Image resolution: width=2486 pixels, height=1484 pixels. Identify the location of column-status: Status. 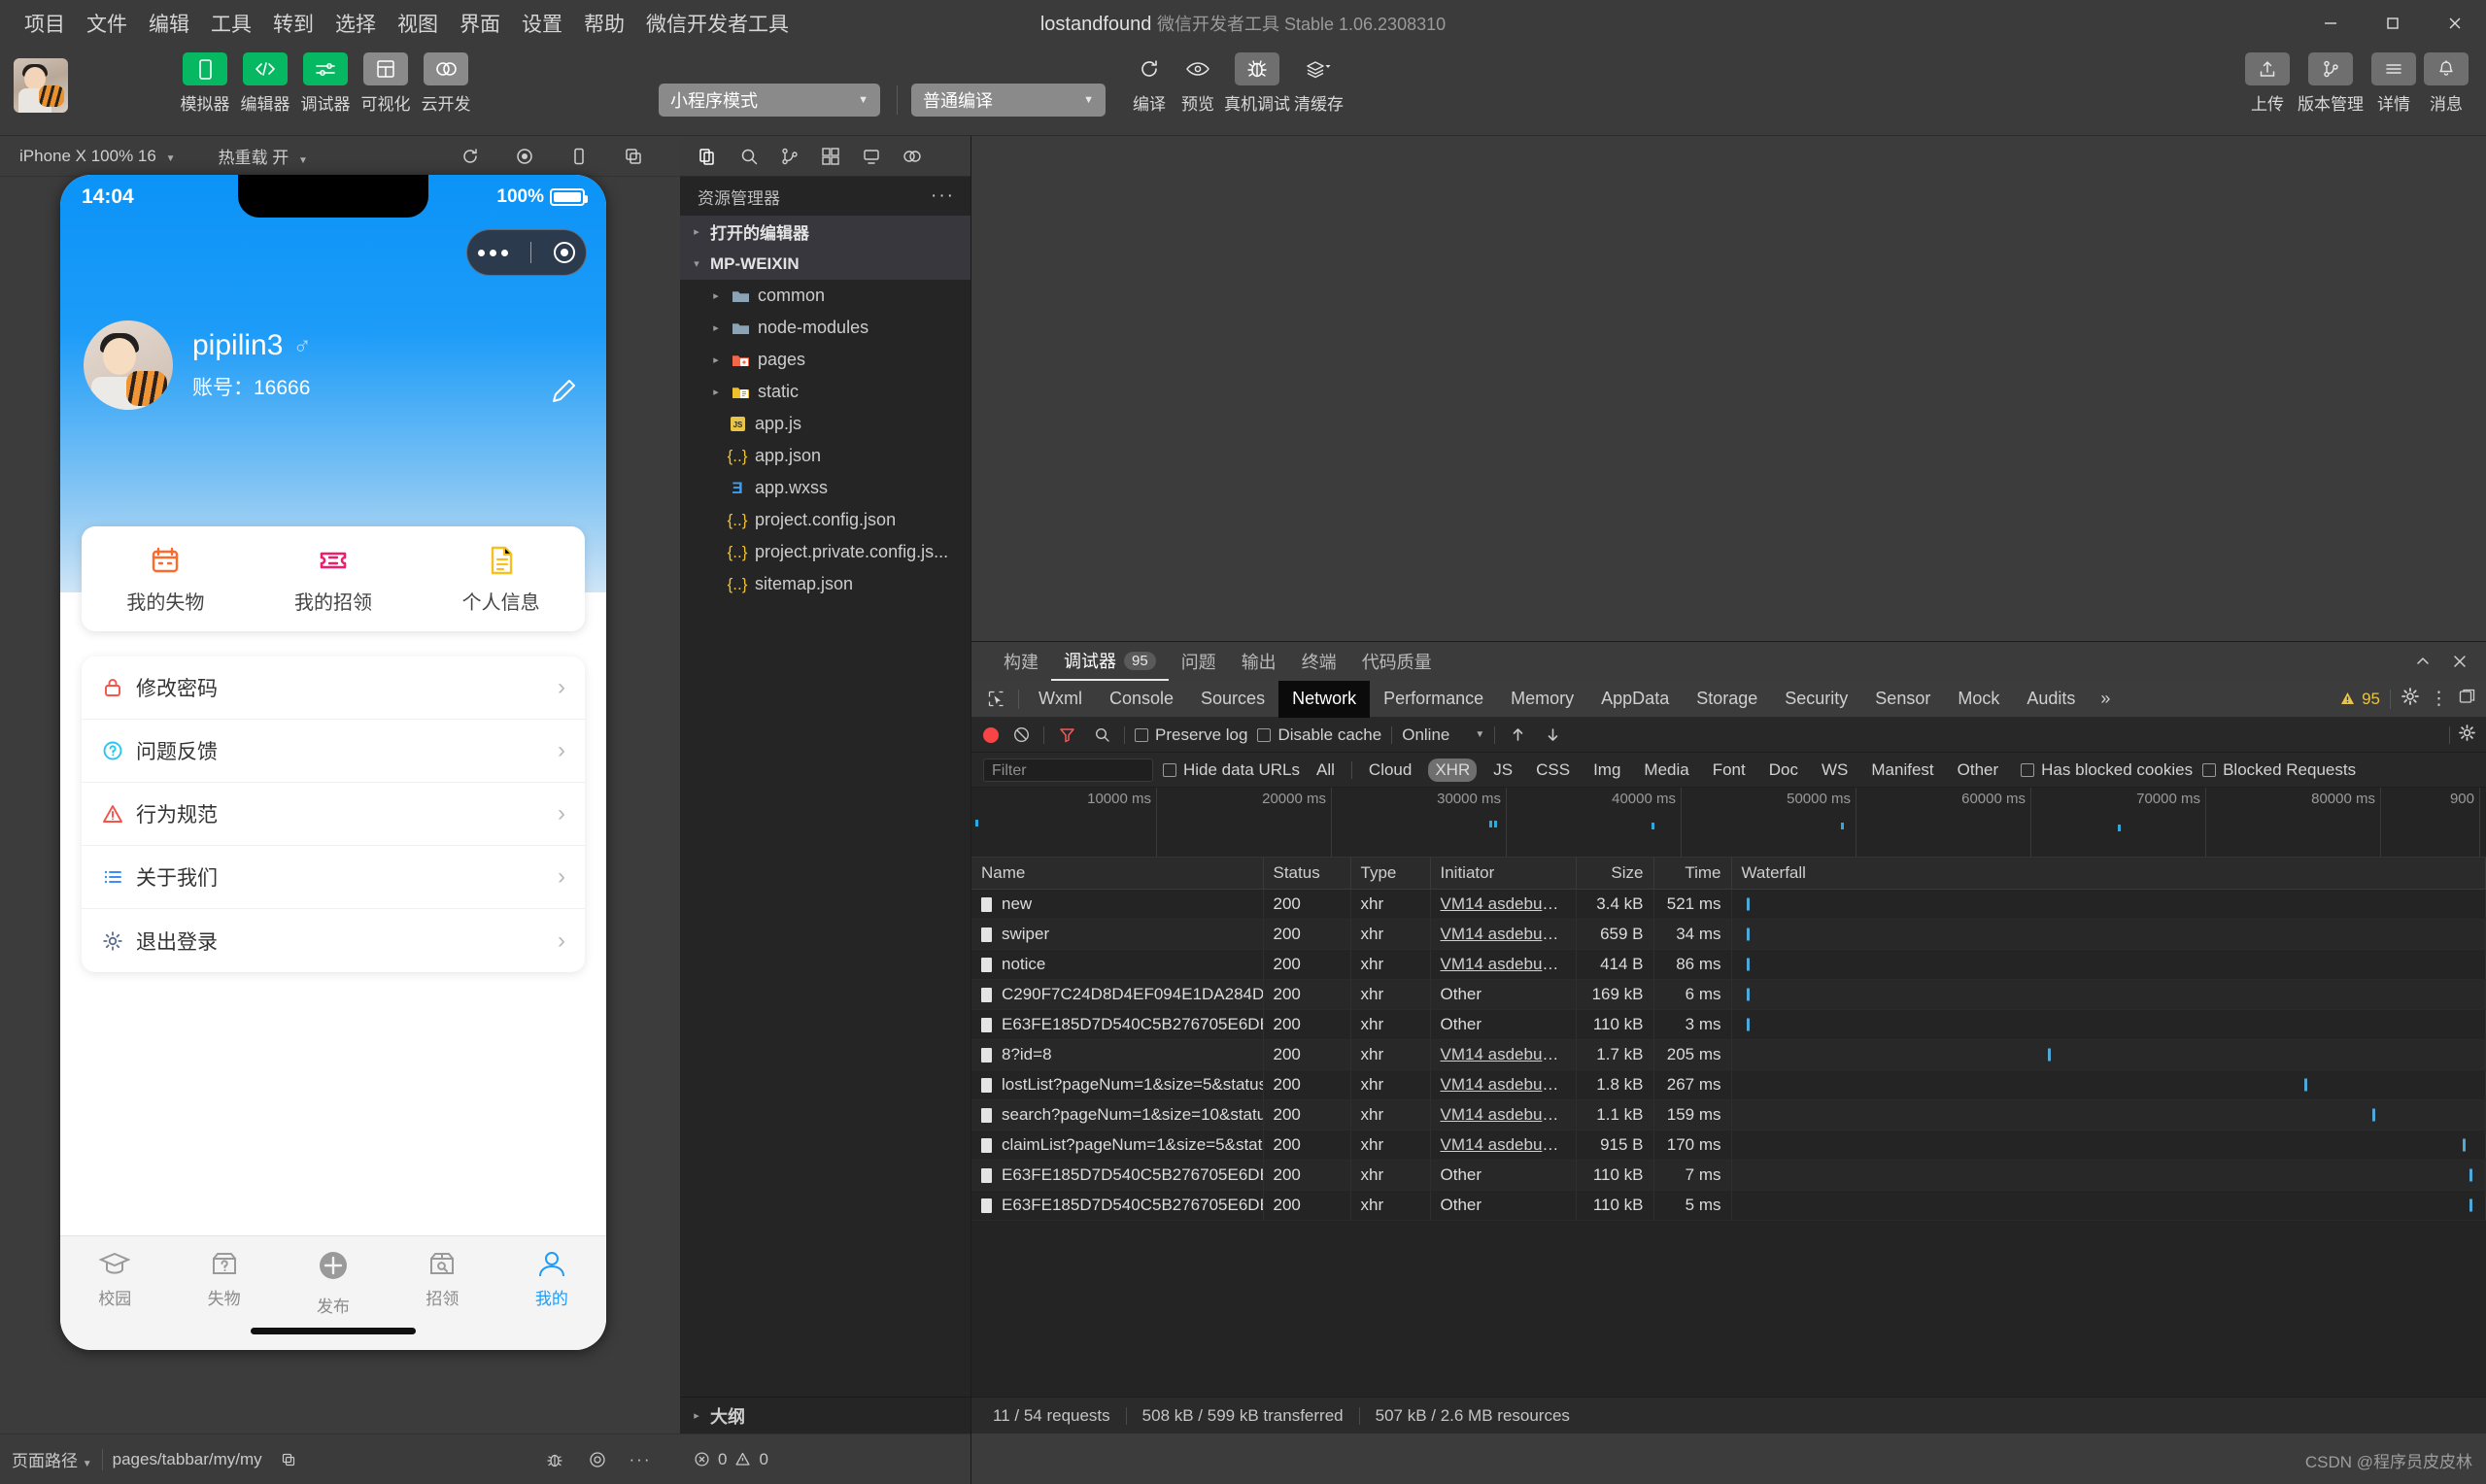
(1307, 874).